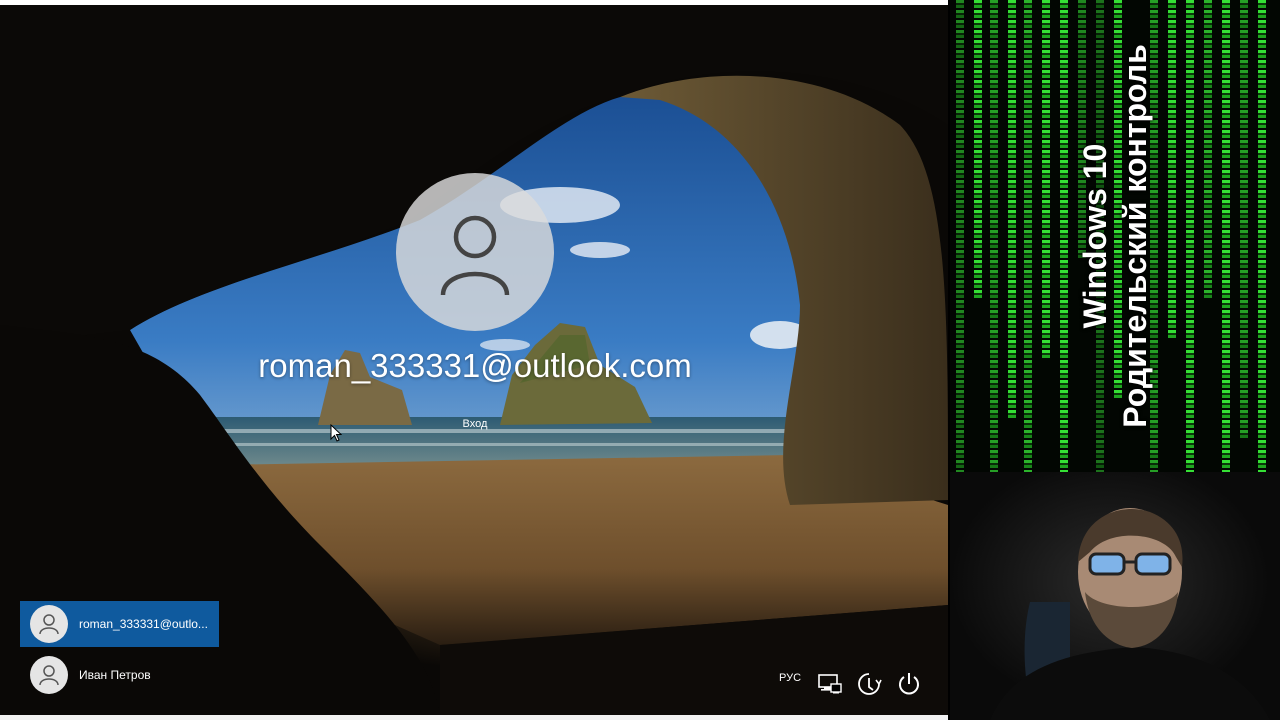  I want to click on language-indicator: РУС, so click(790, 678).